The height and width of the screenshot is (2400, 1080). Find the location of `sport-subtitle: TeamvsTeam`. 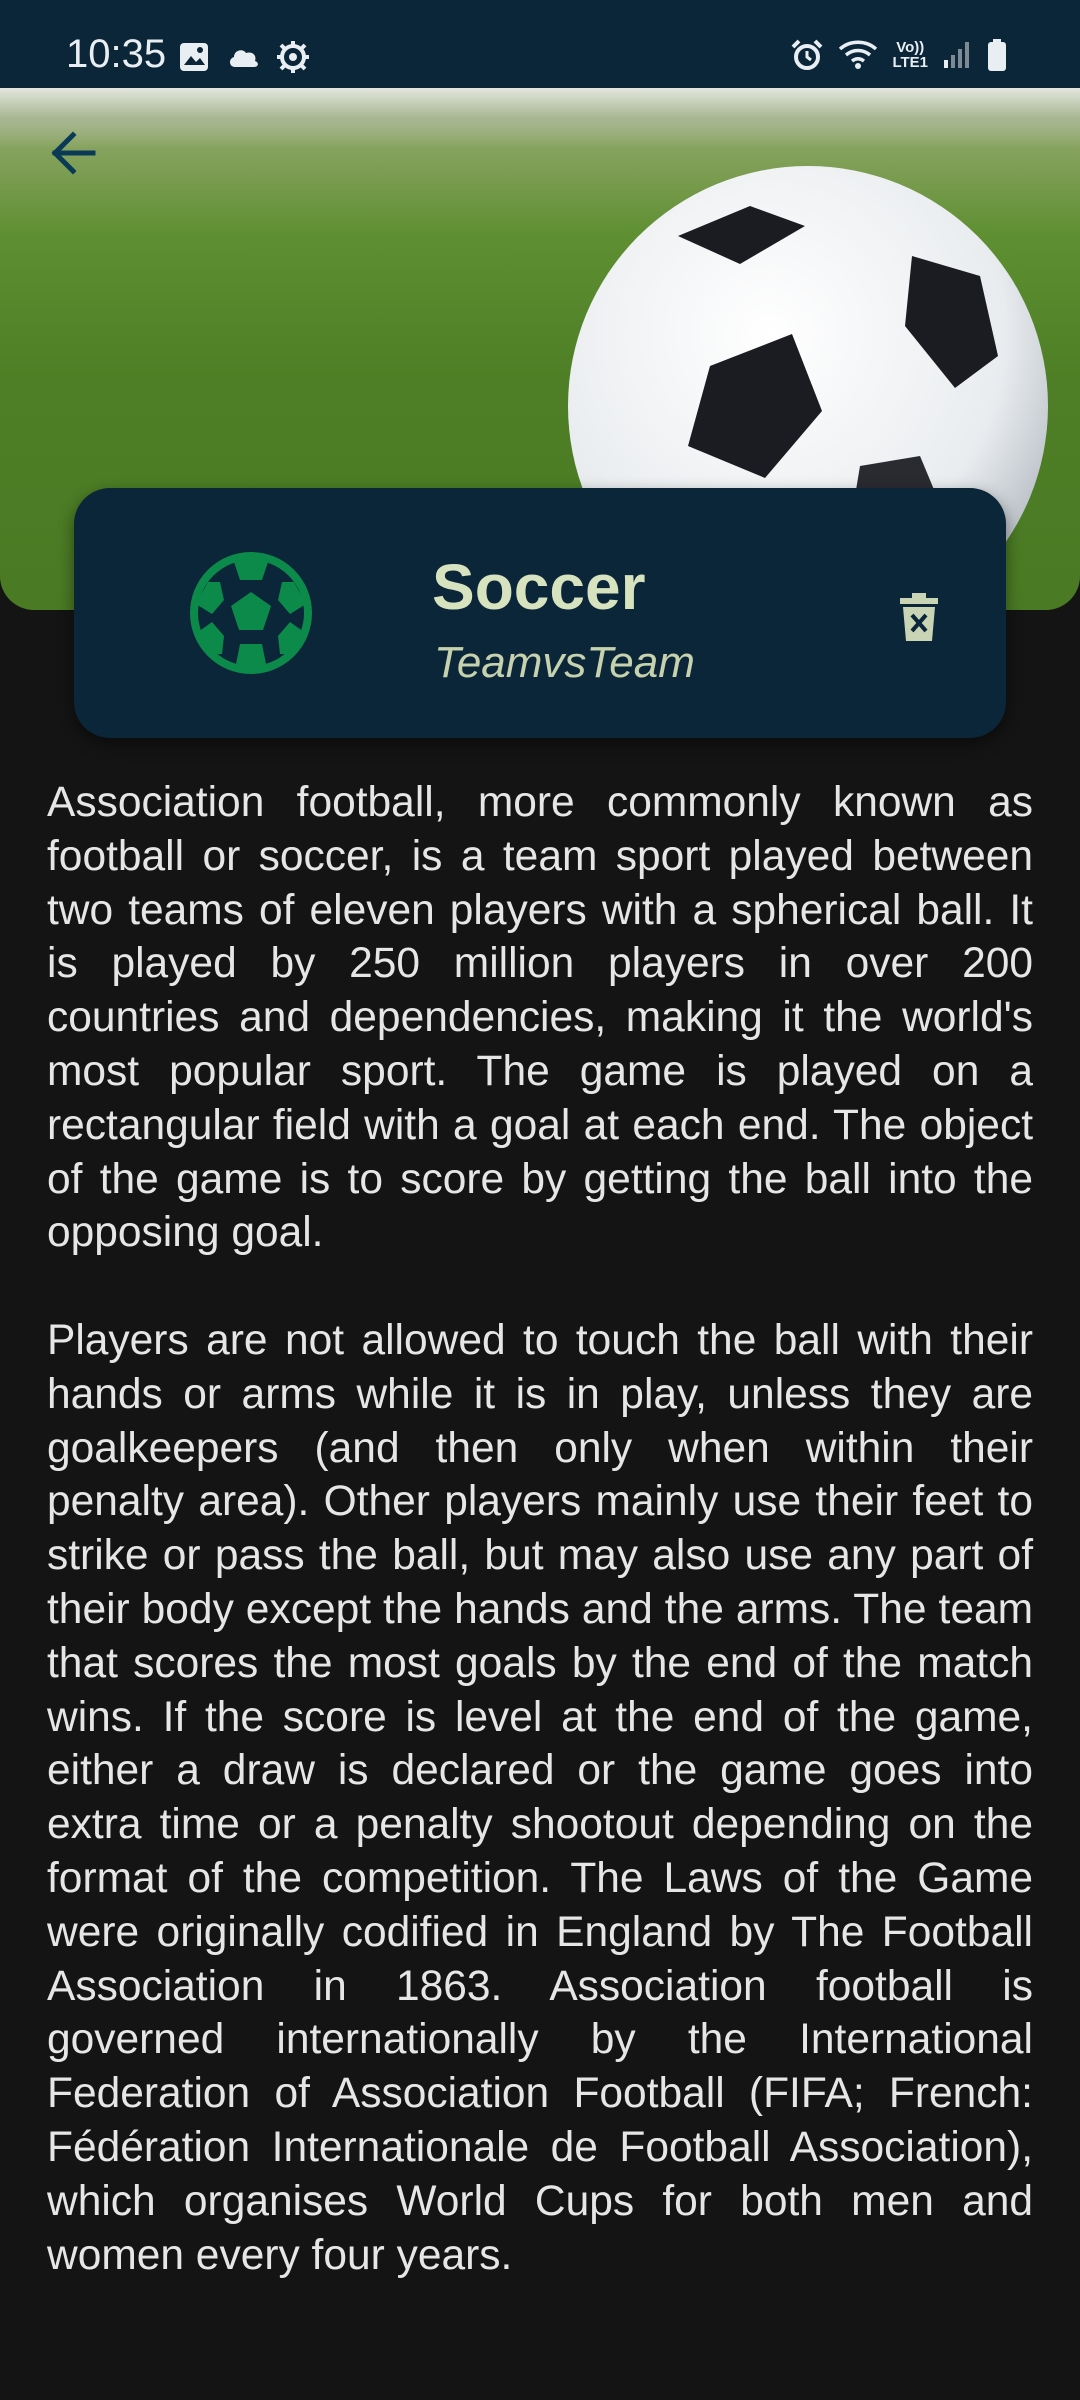

sport-subtitle: TeamvsTeam is located at coordinates (564, 662).